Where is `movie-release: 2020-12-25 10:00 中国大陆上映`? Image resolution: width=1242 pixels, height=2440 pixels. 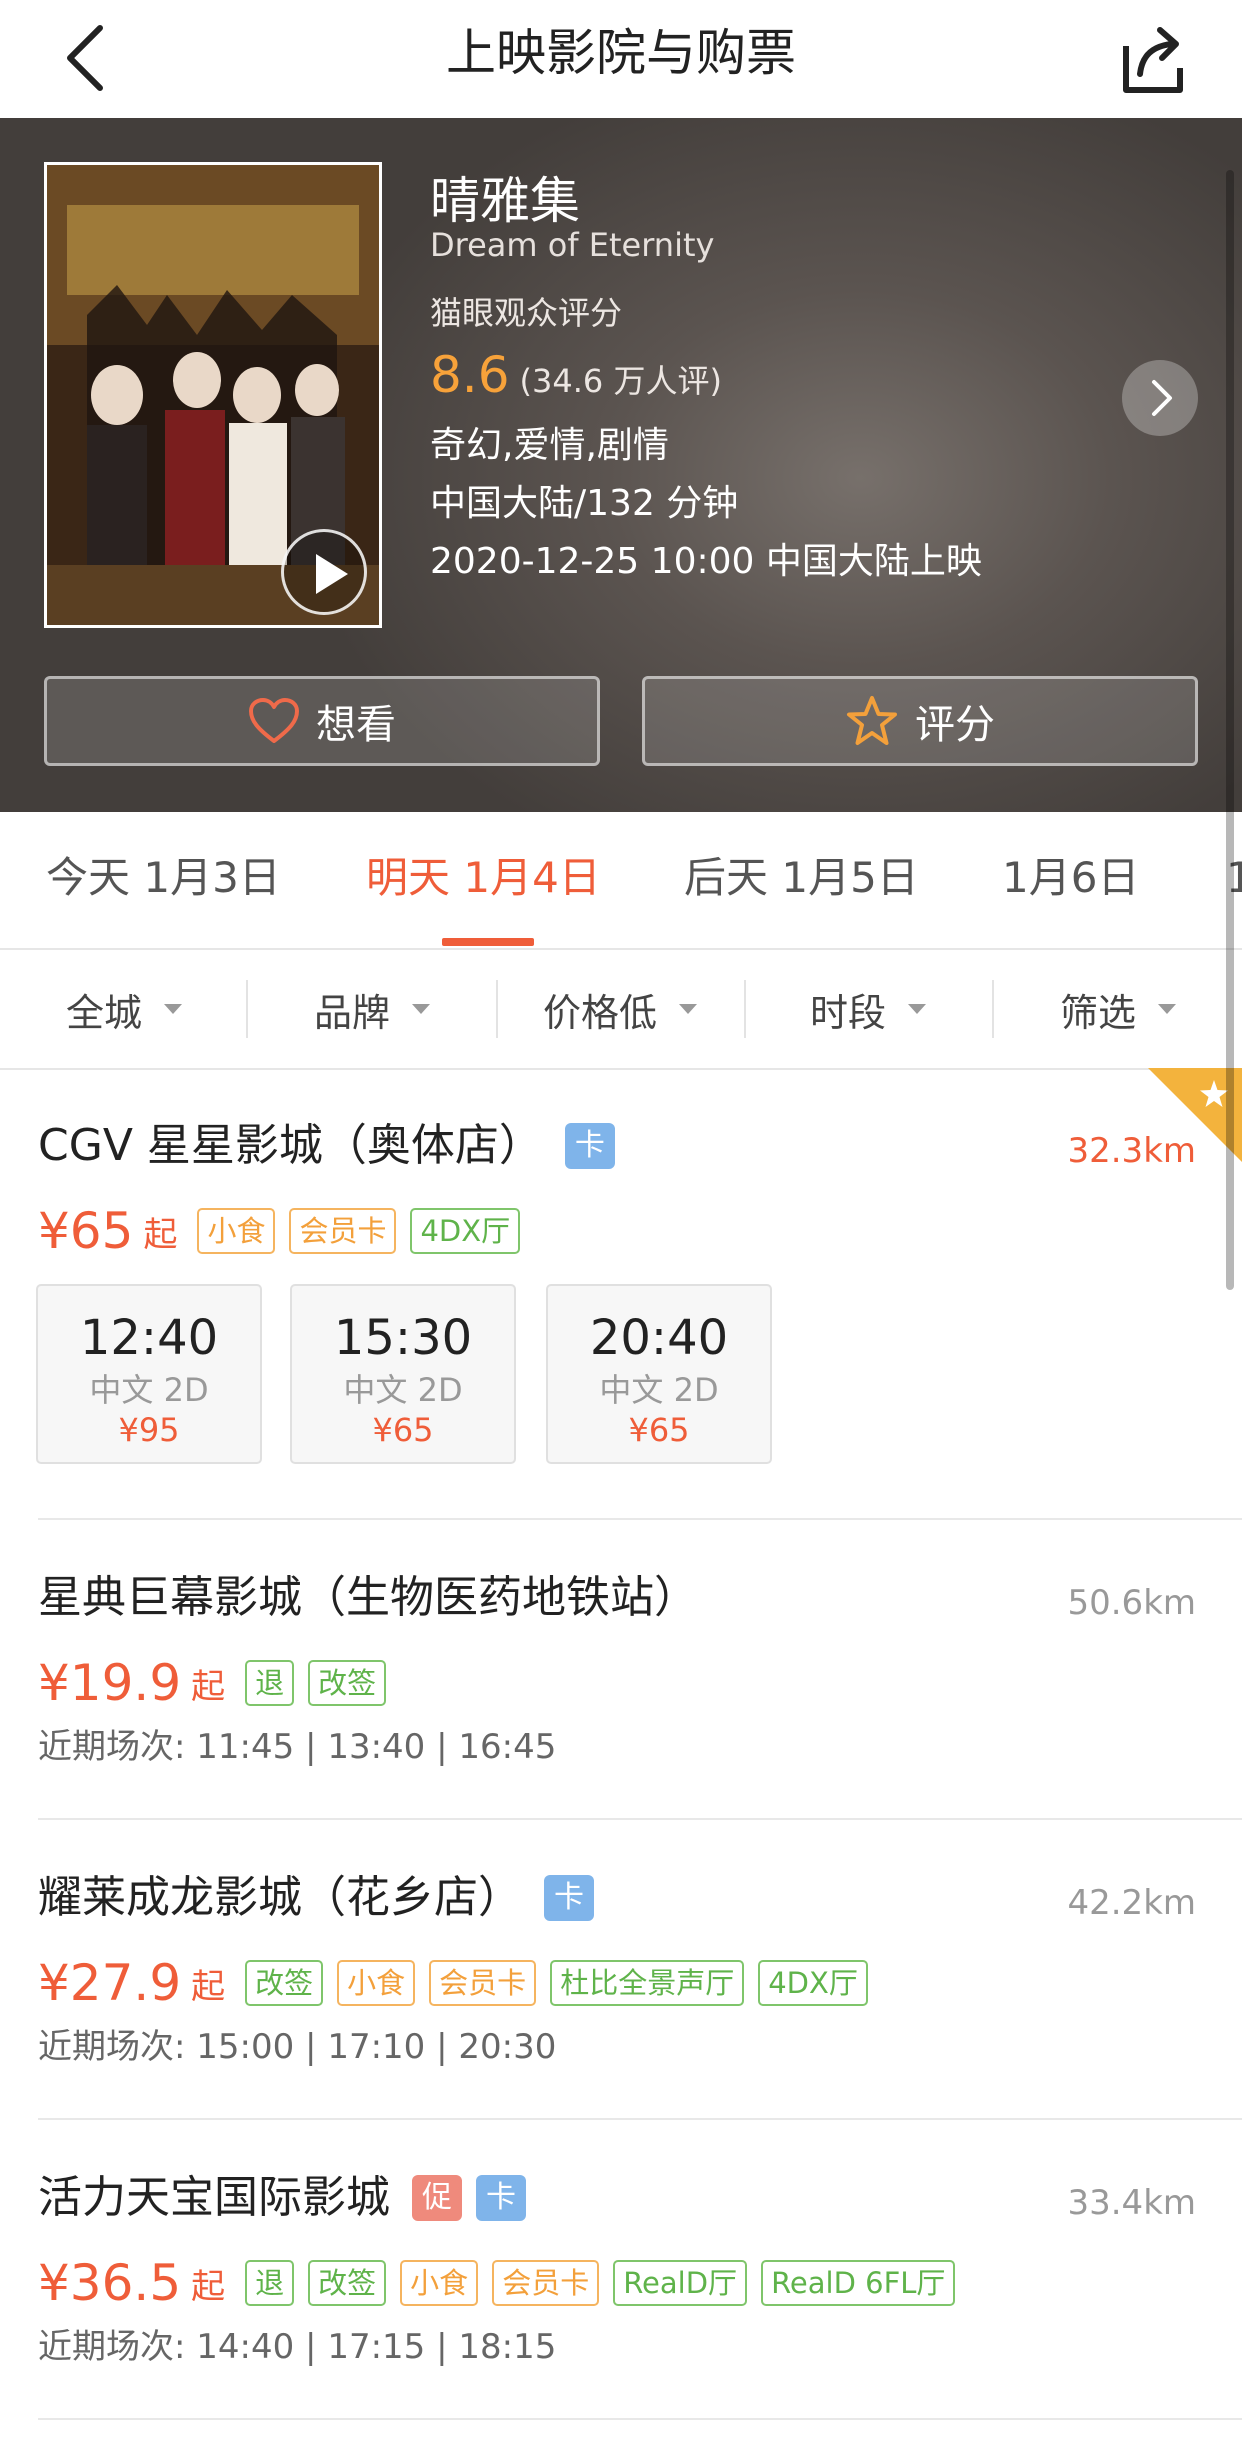
movie-release: 2020-12-25 10:00 中国大陆上映 is located at coordinates (706, 561).